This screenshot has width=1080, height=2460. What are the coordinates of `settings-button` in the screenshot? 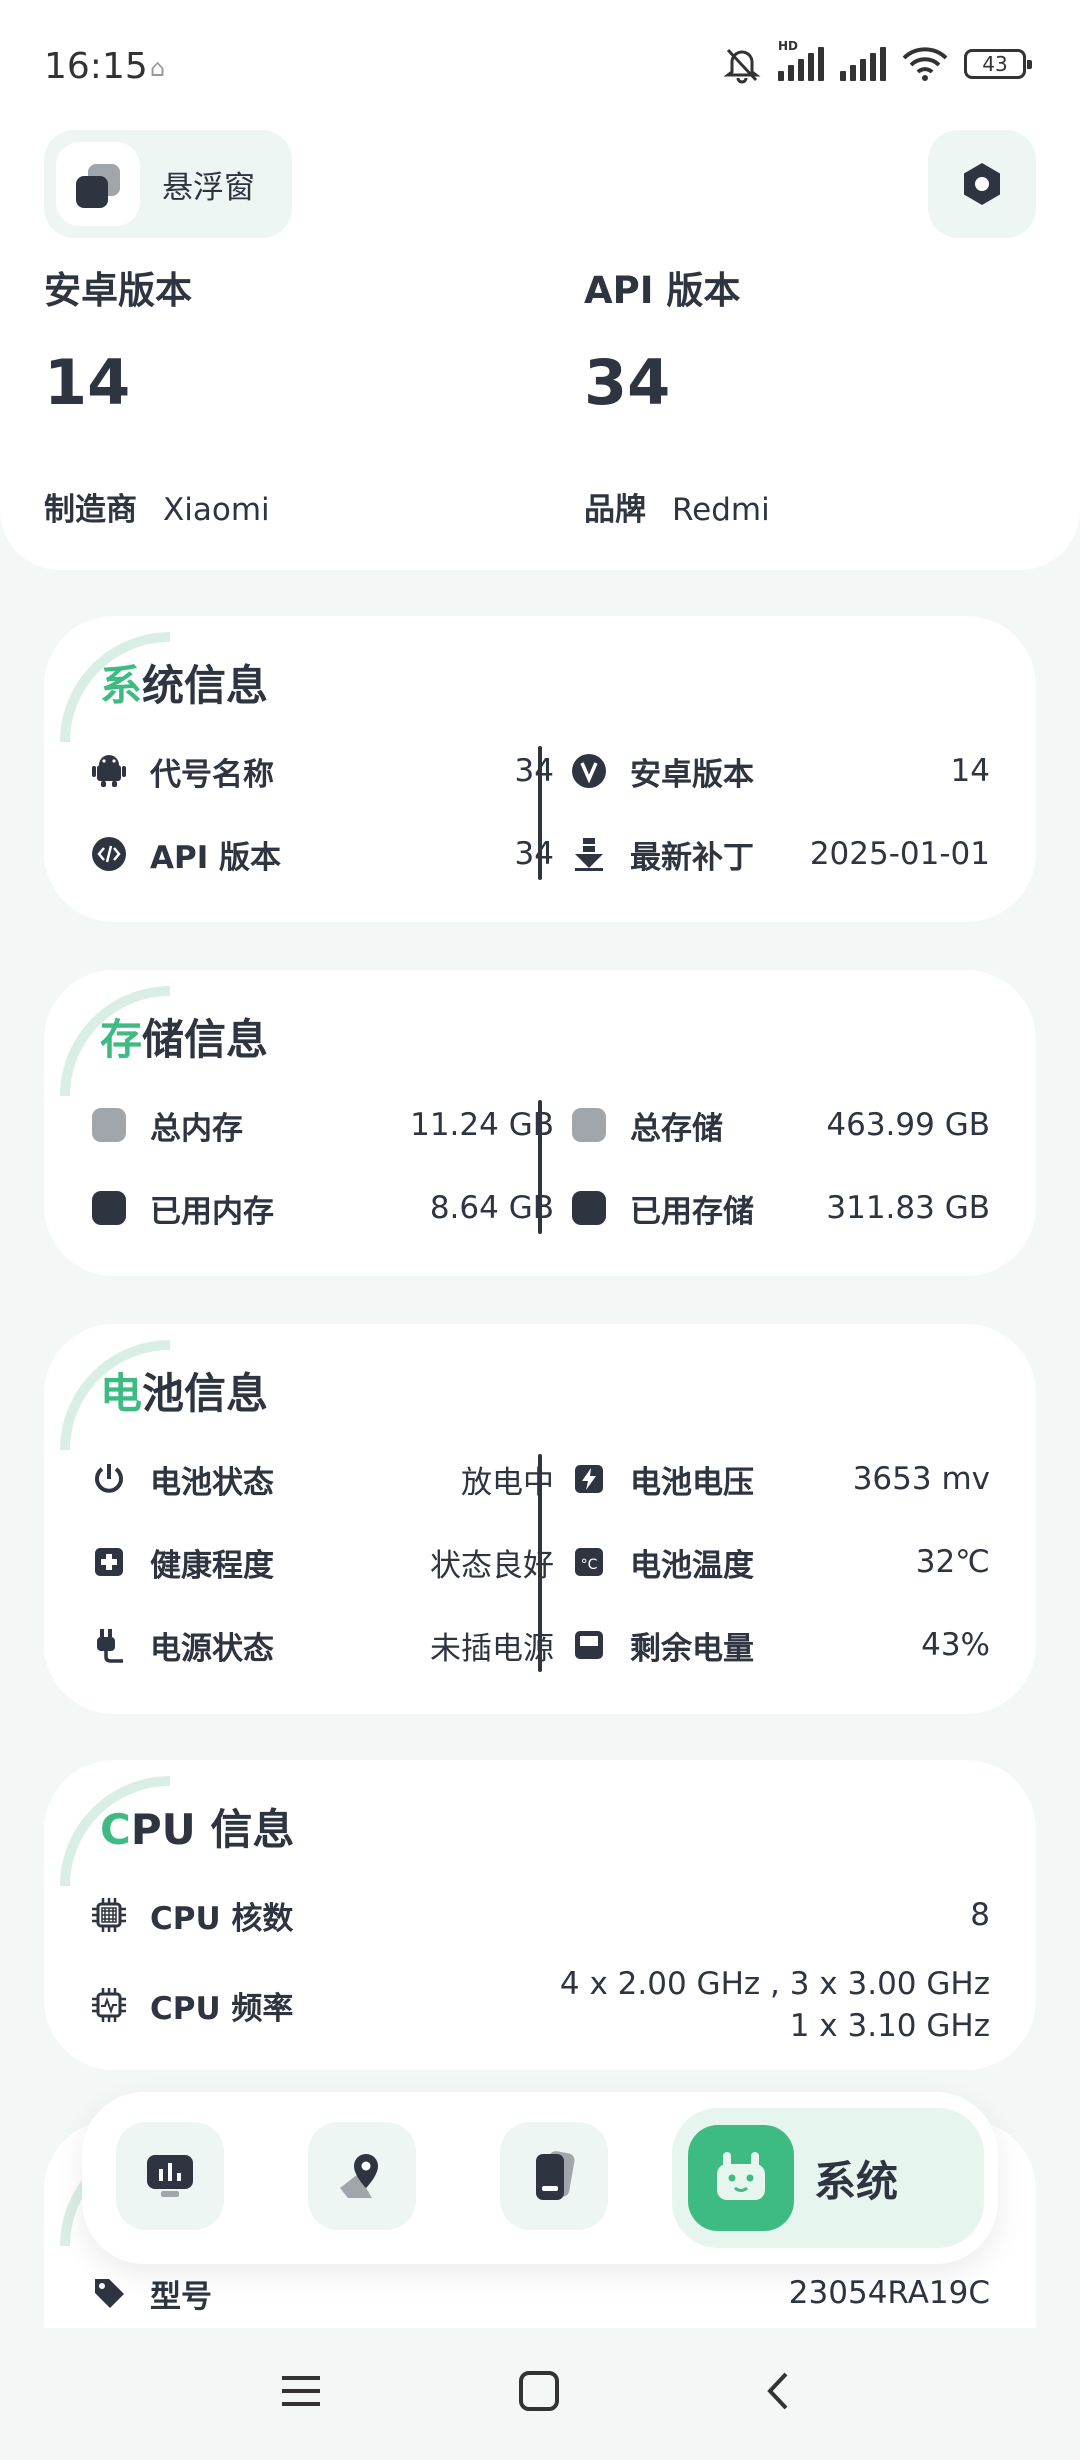 It's located at (982, 184).